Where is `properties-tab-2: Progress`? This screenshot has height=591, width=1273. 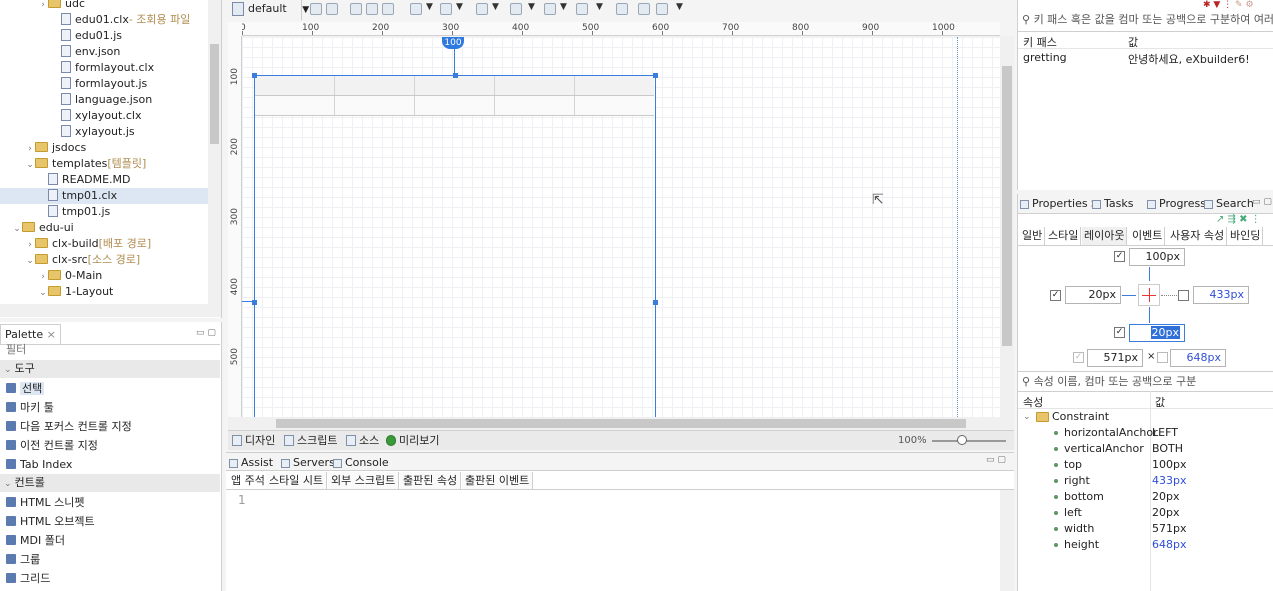 properties-tab-2: Progress is located at coordinates (1176, 204).